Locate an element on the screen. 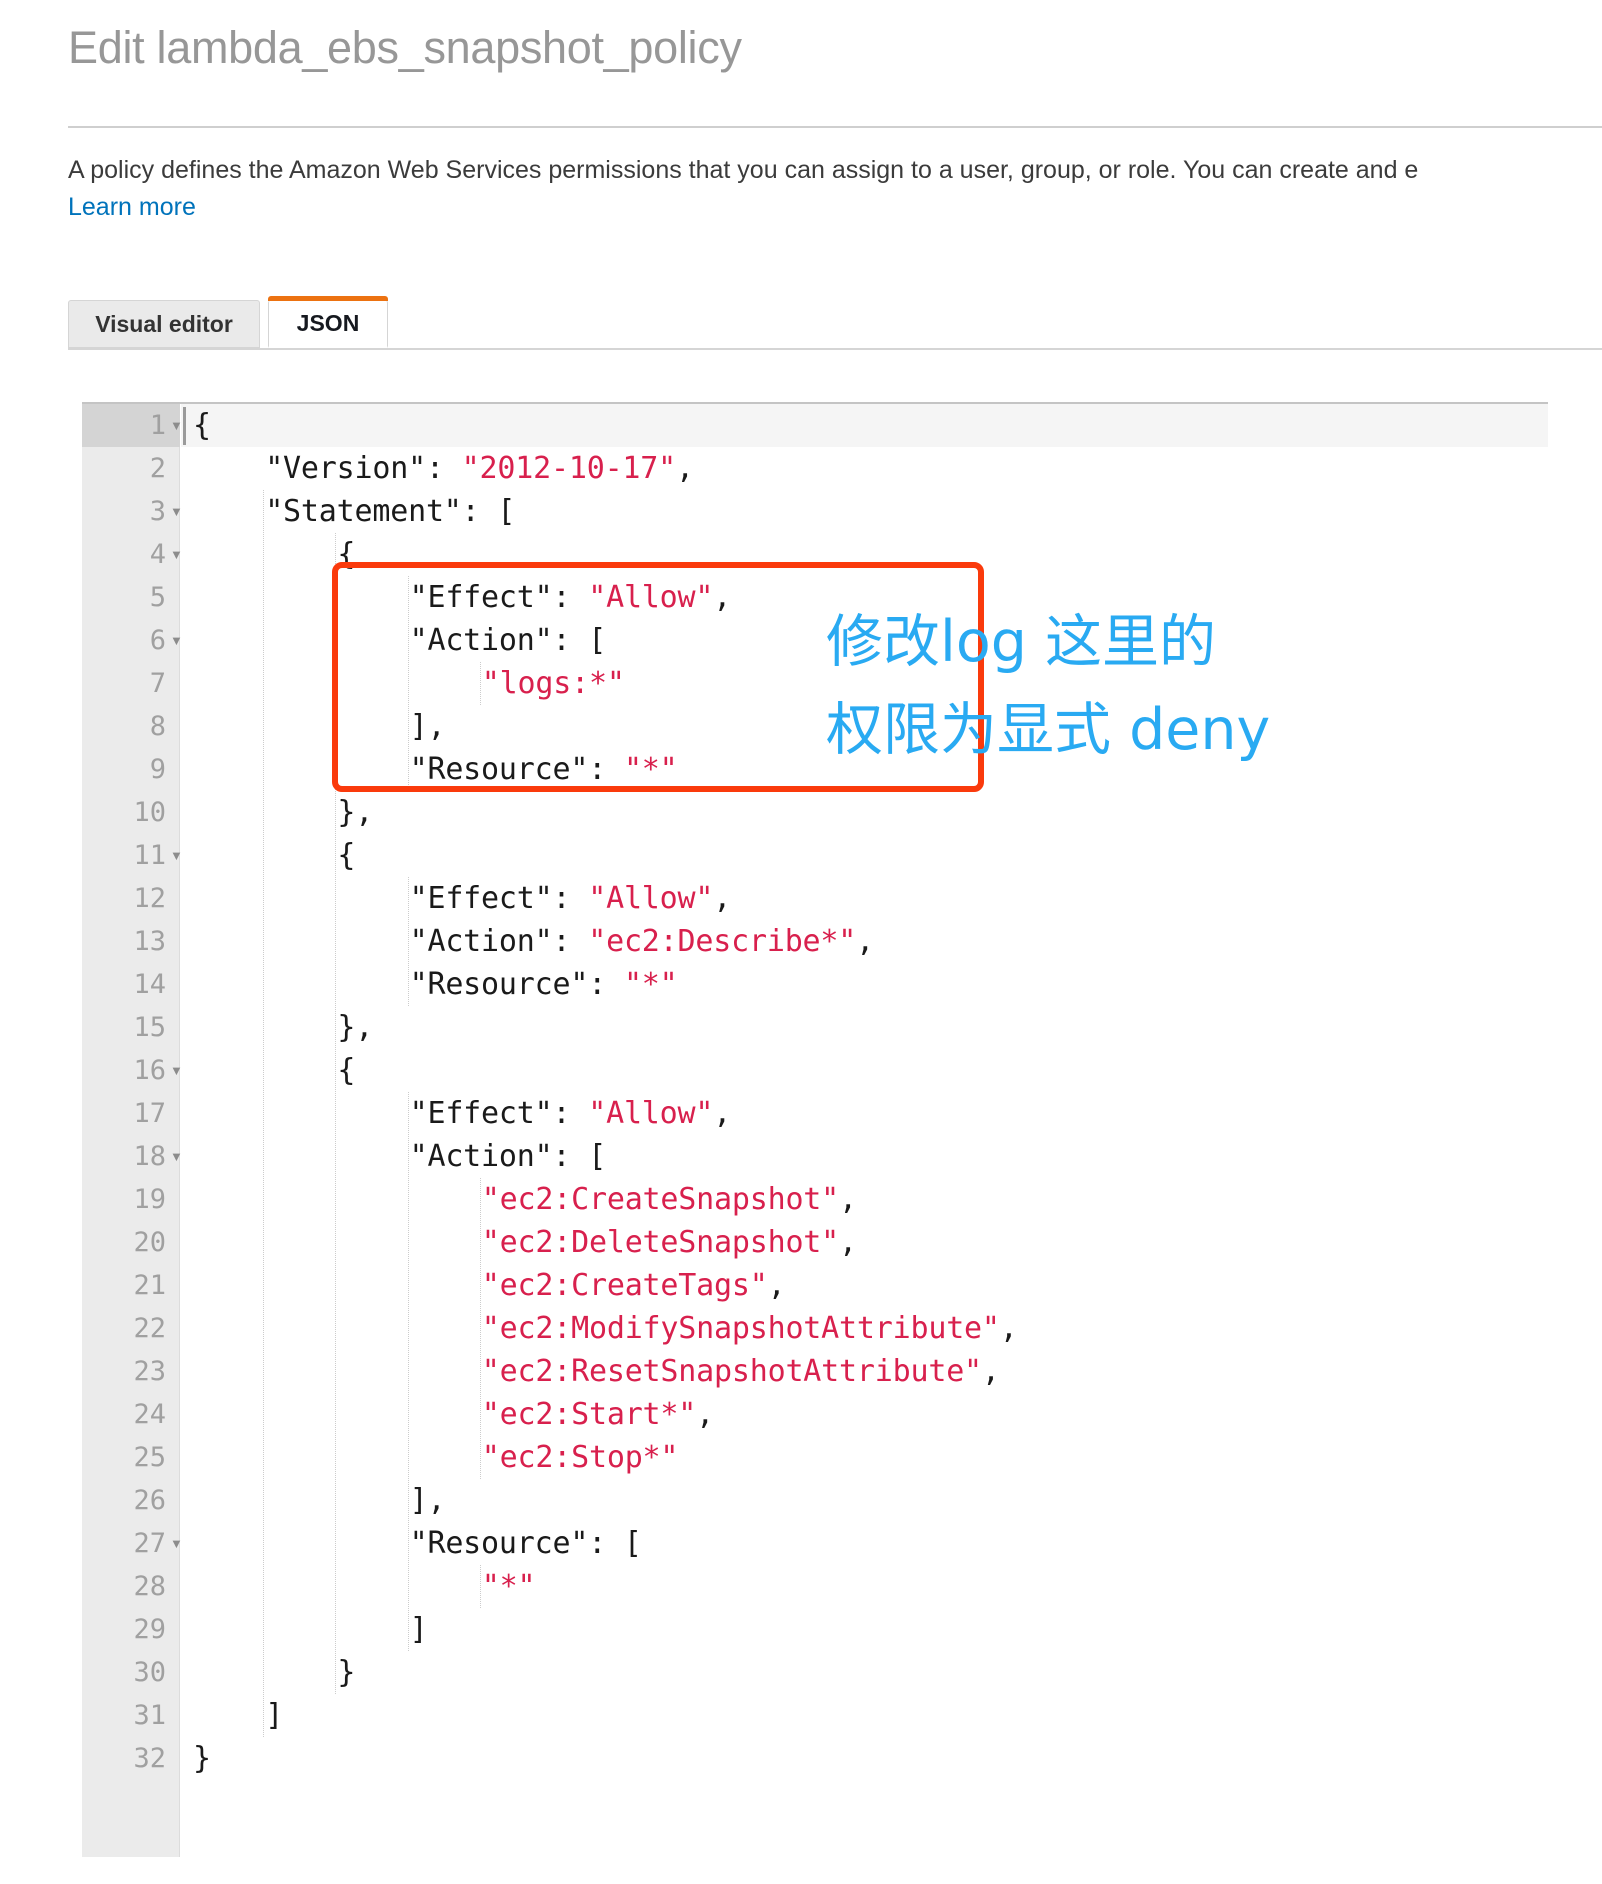  tab-json-label: JSON is located at coordinates (328, 322).